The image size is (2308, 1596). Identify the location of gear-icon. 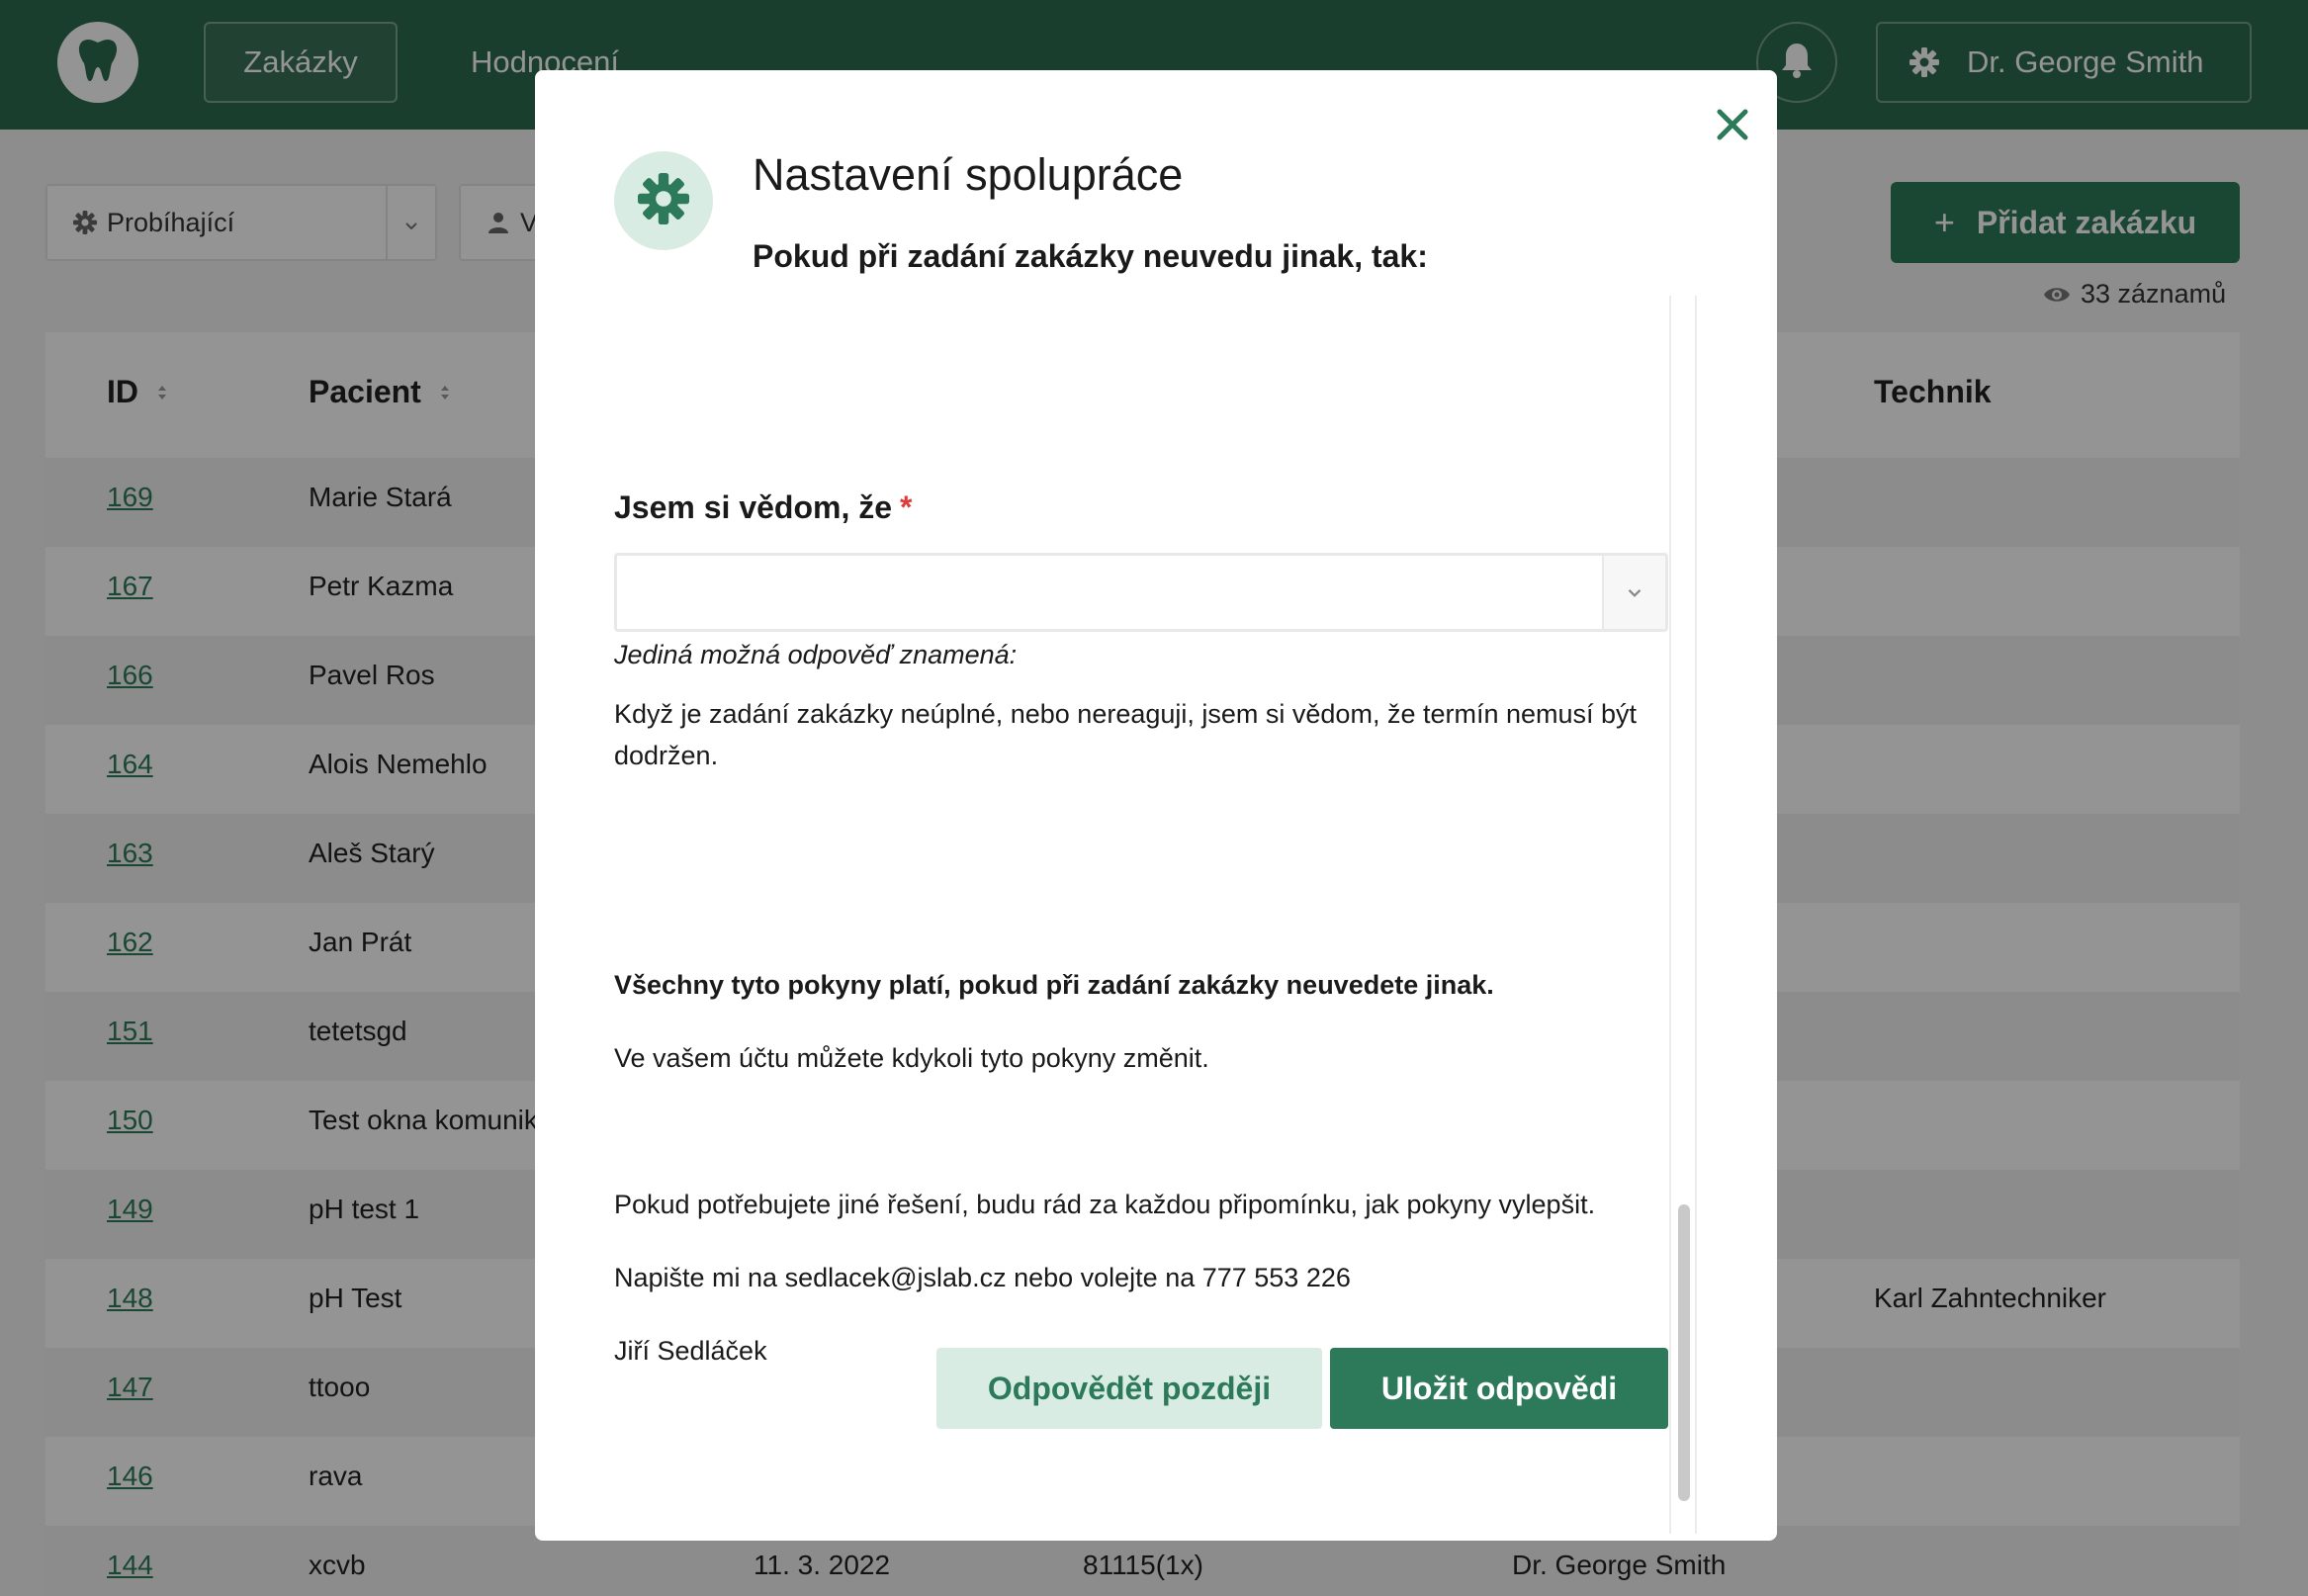
(663, 200).